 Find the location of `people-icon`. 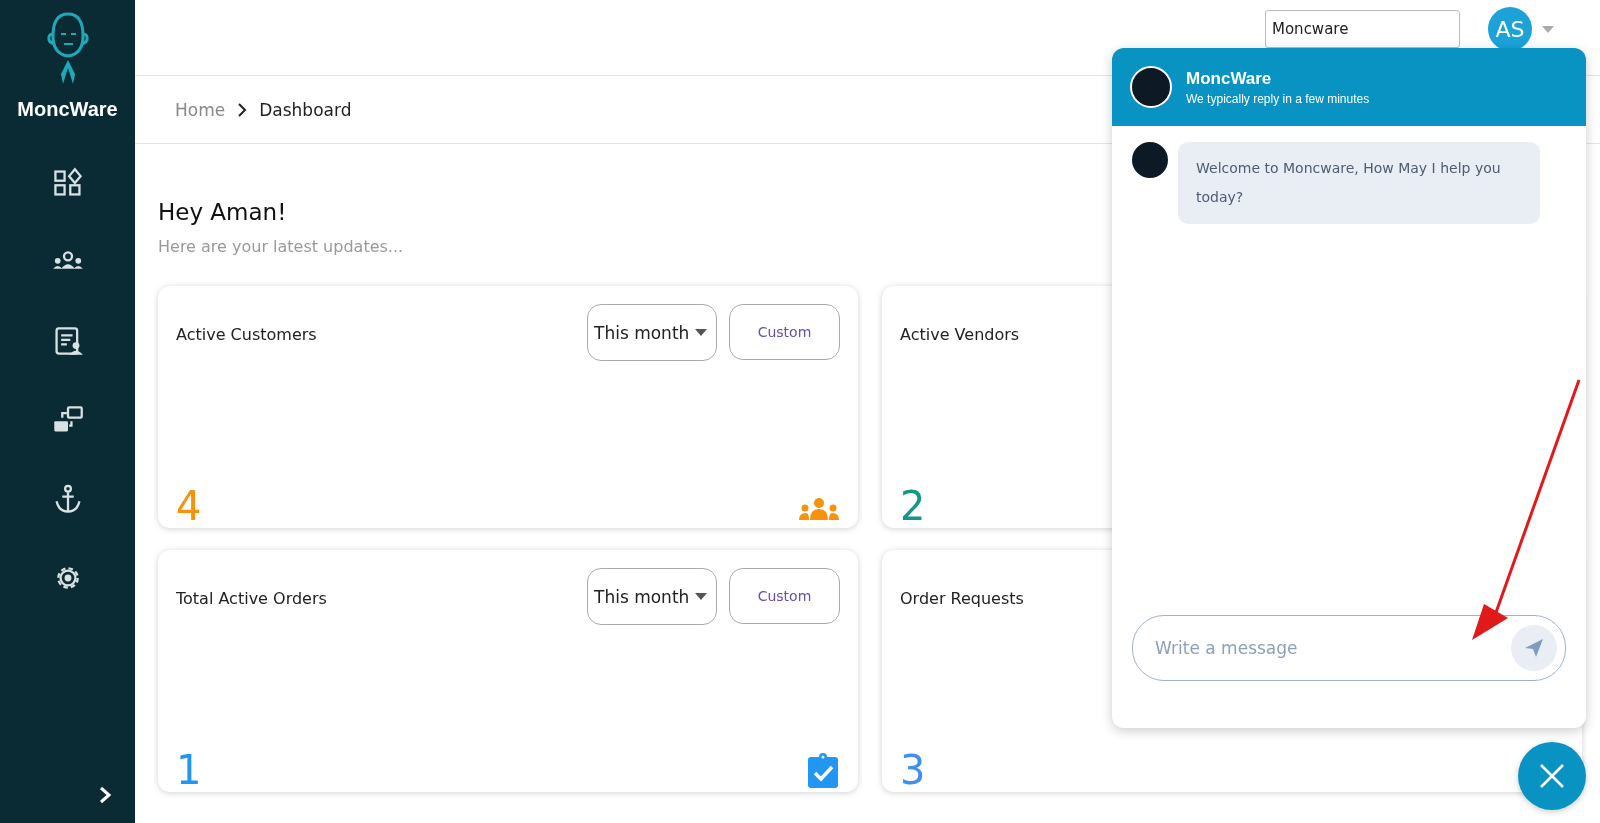

people-icon is located at coordinates (819, 509).